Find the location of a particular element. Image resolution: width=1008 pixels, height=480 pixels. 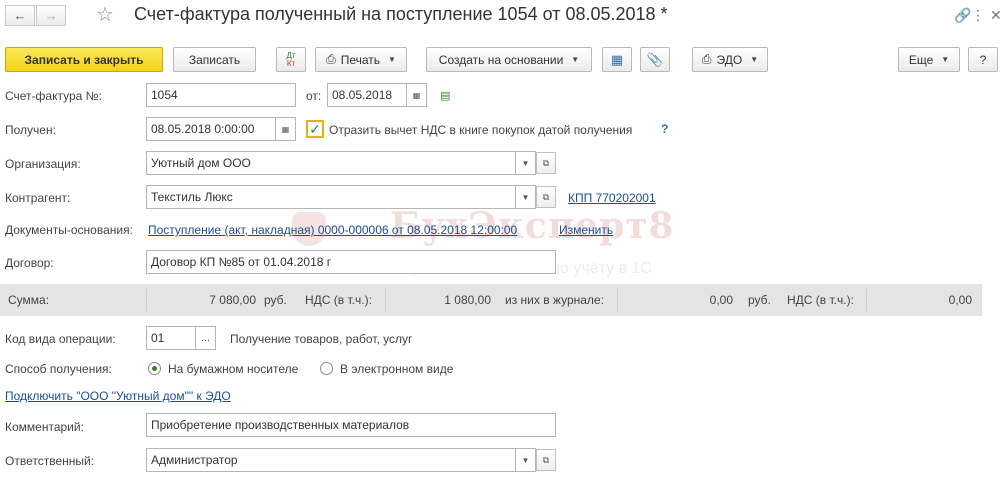

responsible-dropdown-button: ▼ is located at coordinates (526, 460).